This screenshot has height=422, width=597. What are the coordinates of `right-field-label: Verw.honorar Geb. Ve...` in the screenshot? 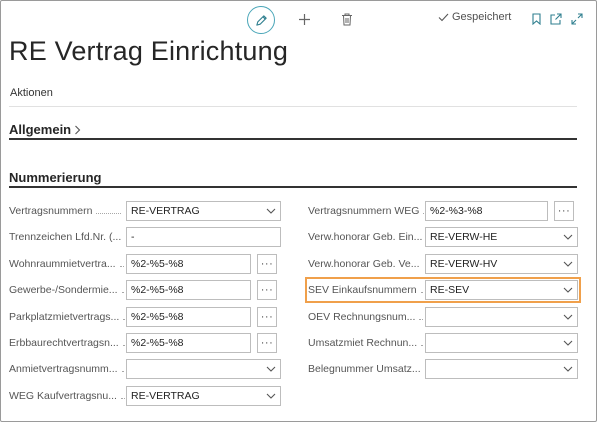 It's located at (366, 264).